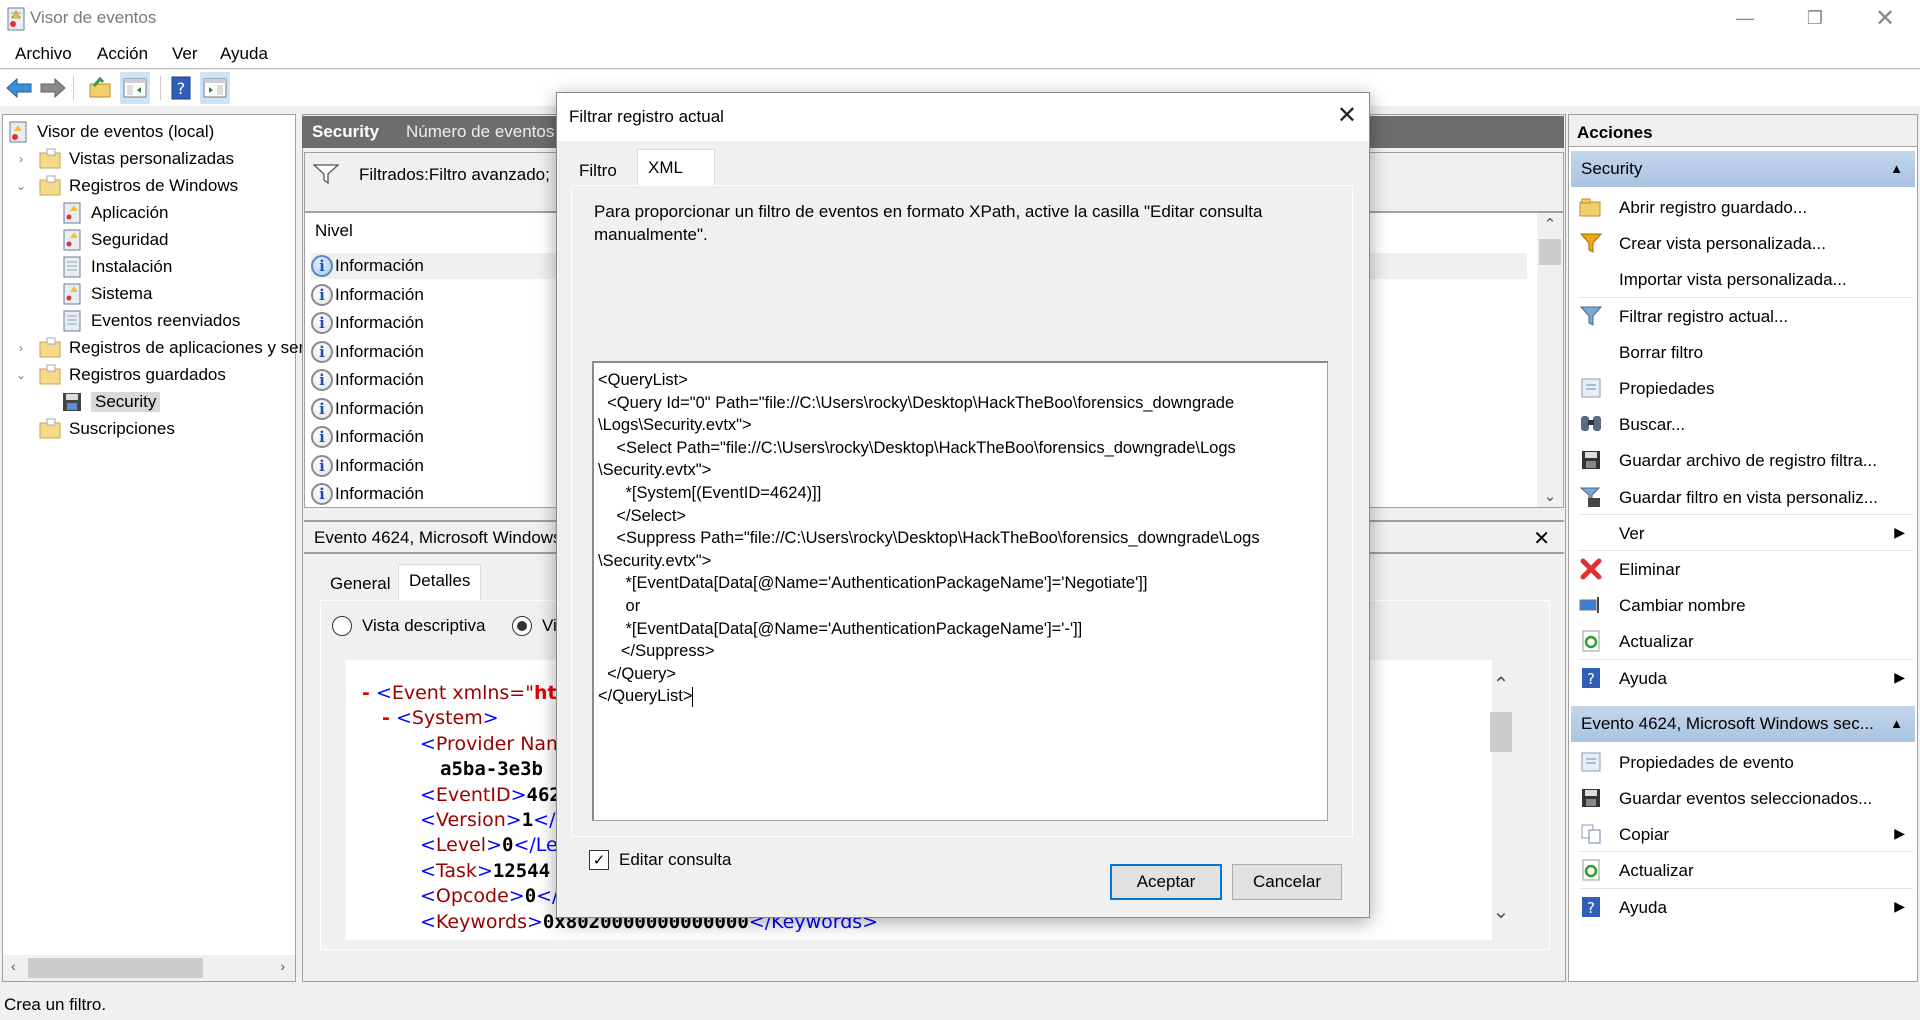  What do you see at coordinates (16, 19) in the screenshot?
I see `event-viewer-app-icon` at bounding box center [16, 19].